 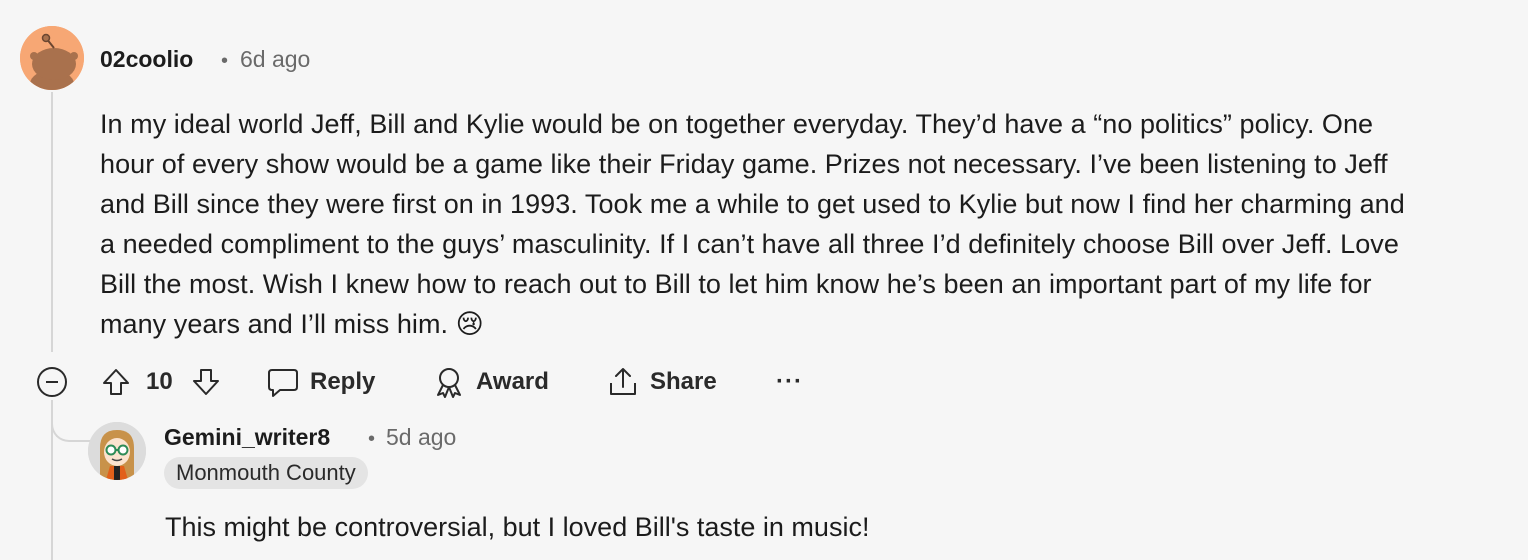 What do you see at coordinates (266, 473) in the screenshot?
I see `user-flair: Monmouth County` at bounding box center [266, 473].